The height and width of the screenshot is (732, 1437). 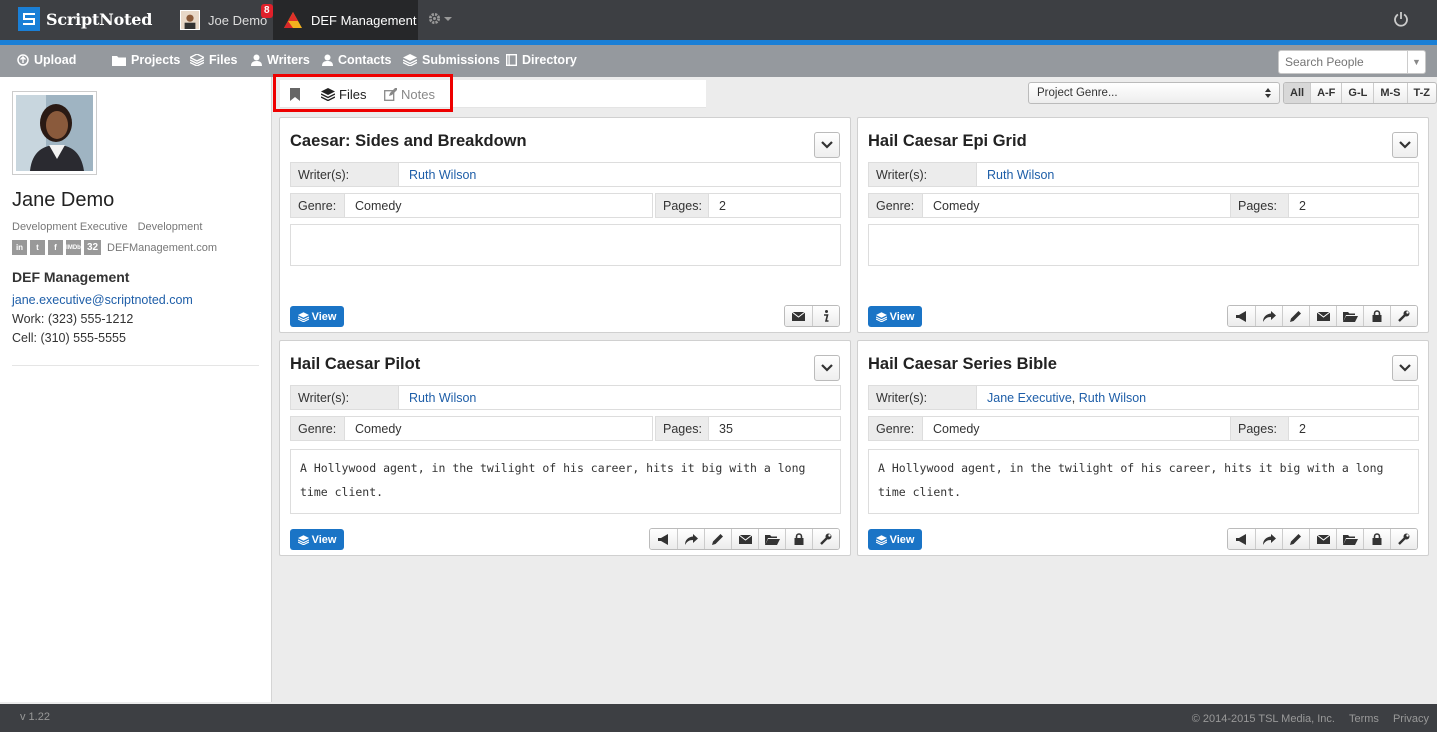 What do you see at coordinates (1421, 93) in the screenshot?
I see `filter-t-z: T-Z` at bounding box center [1421, 93].